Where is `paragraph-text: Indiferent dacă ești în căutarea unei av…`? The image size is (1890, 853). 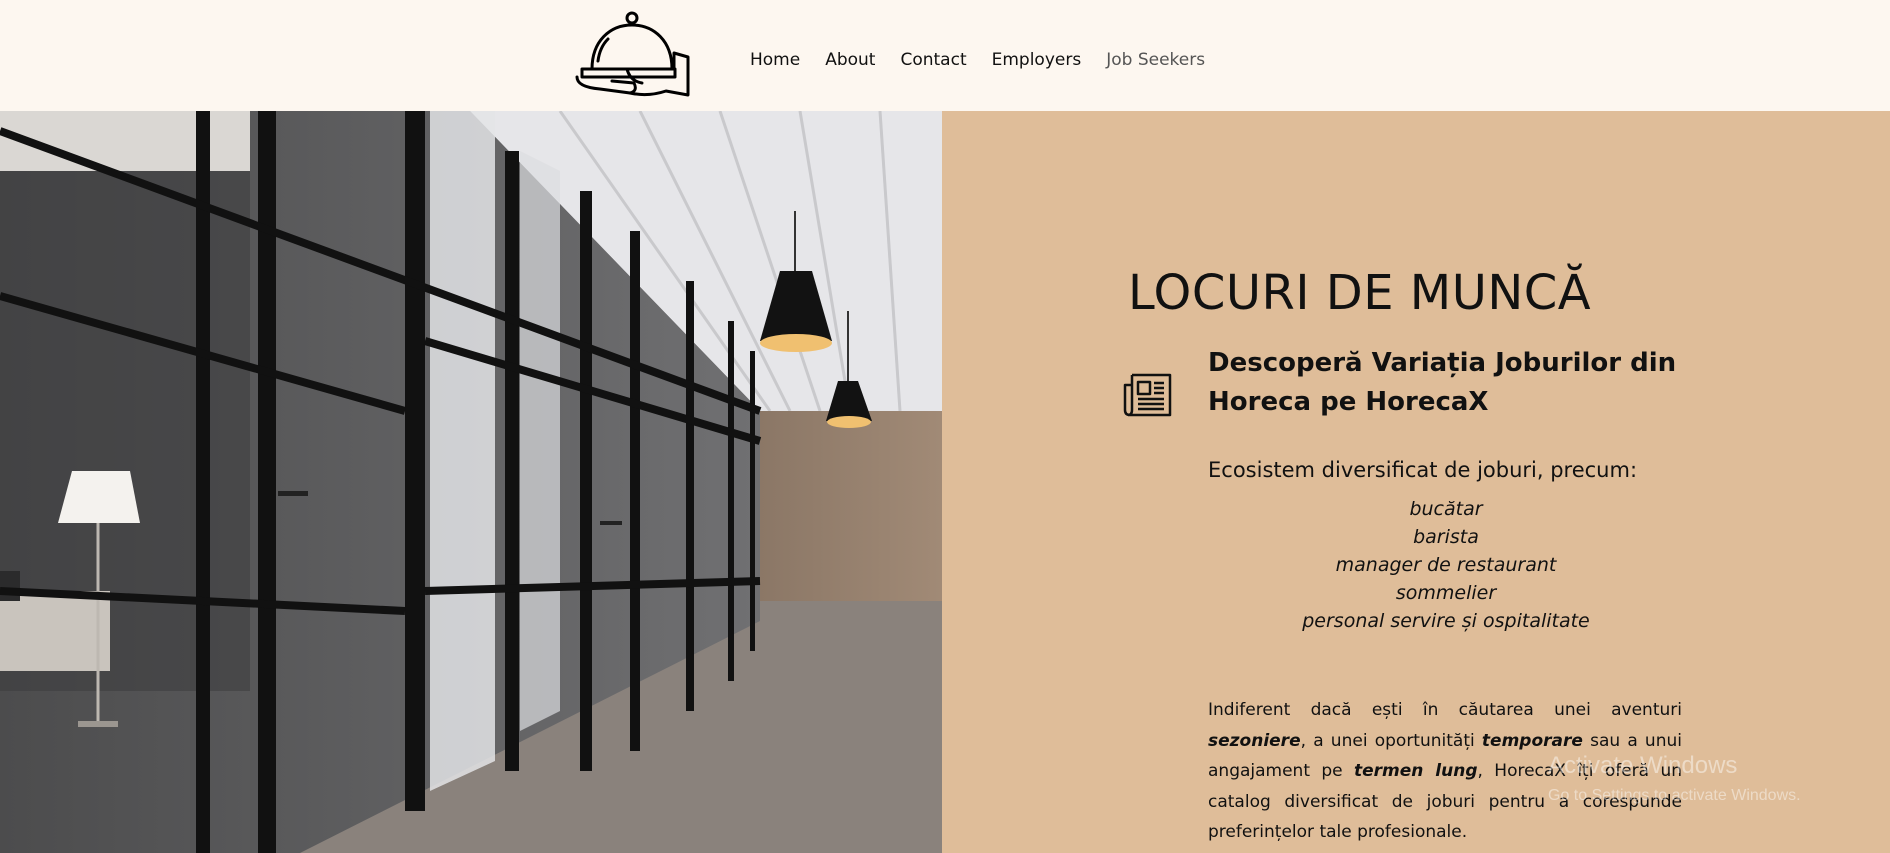 paragraph-text: Indiferent dacă ești în căutarea unei av… is located at coordinates (1445, 710).